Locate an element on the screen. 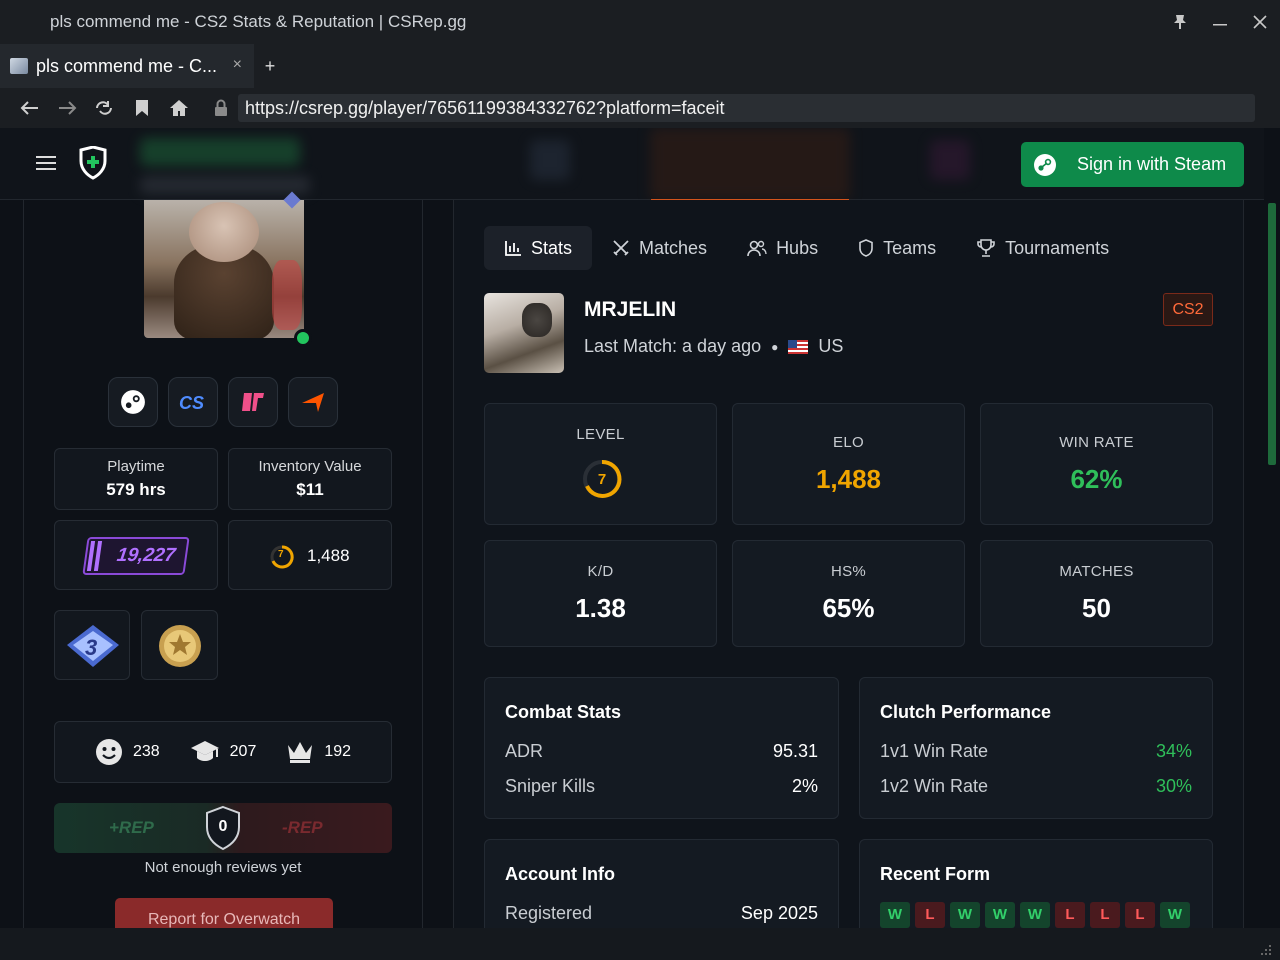 This screenshot has width=1280, height=960. tab-hubs: Hubs is located at coordinates (782, 248).